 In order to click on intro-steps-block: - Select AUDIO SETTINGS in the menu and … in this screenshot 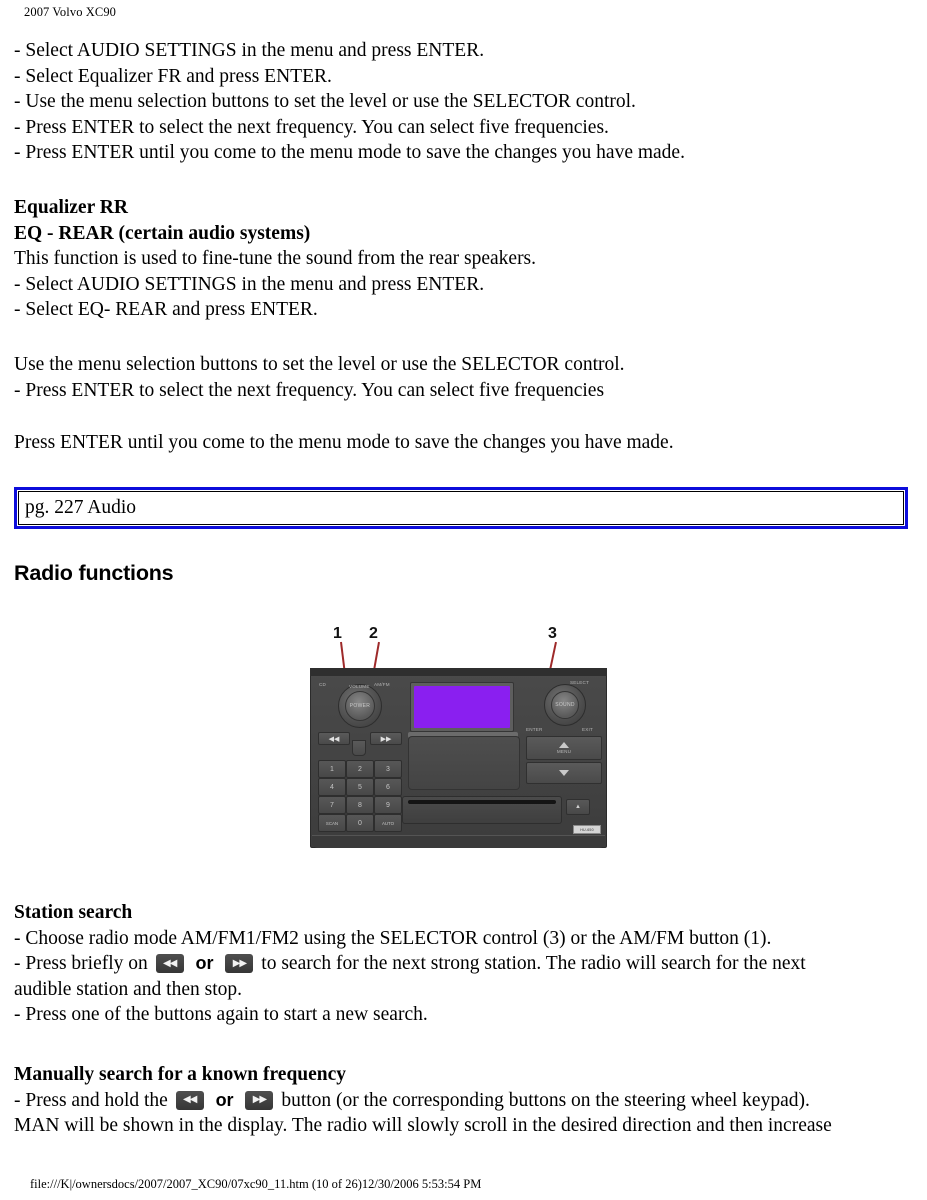, I will do `click(463, 102)`.